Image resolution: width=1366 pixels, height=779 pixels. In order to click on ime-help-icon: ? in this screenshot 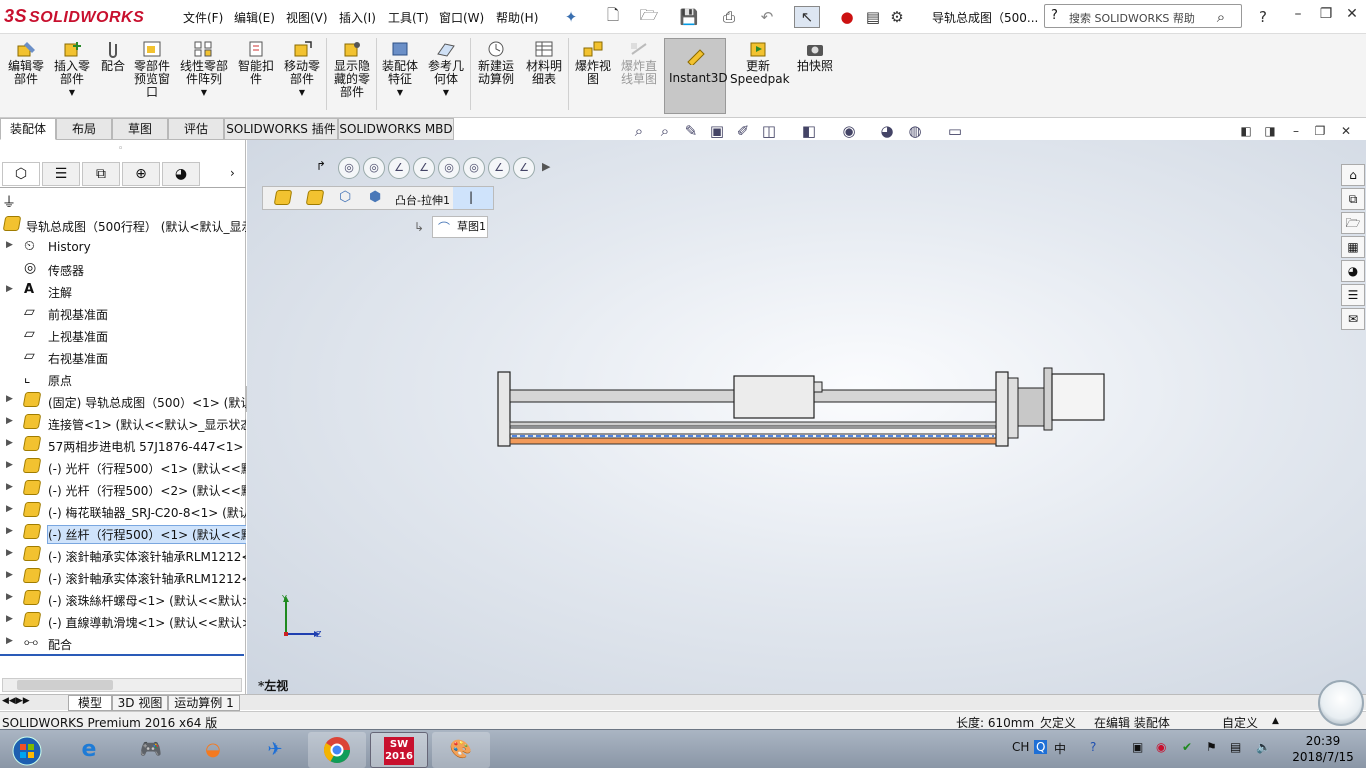, I will do `click(1093, 747)`.